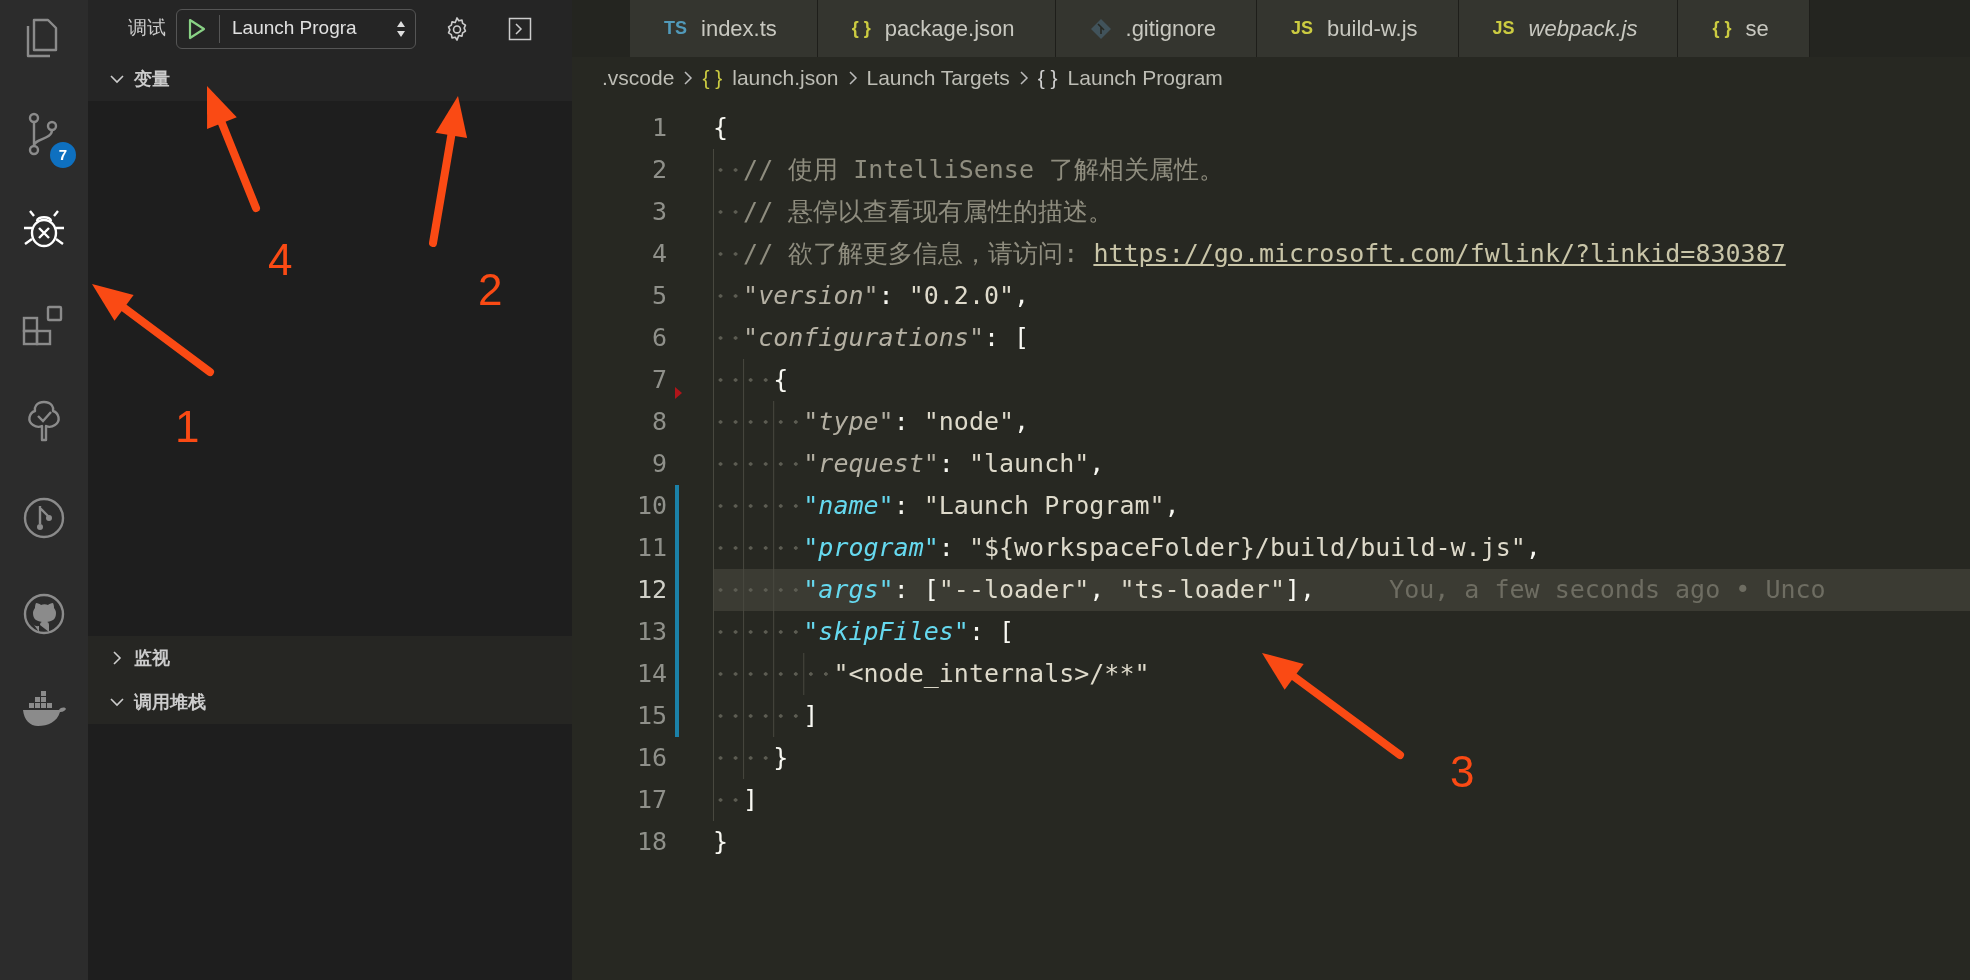 The image size is (1970, 980). Describe the element at coordinates (1341, 506) in the screenshot. I see `code-line: "name": "Launch Program",` at that location.